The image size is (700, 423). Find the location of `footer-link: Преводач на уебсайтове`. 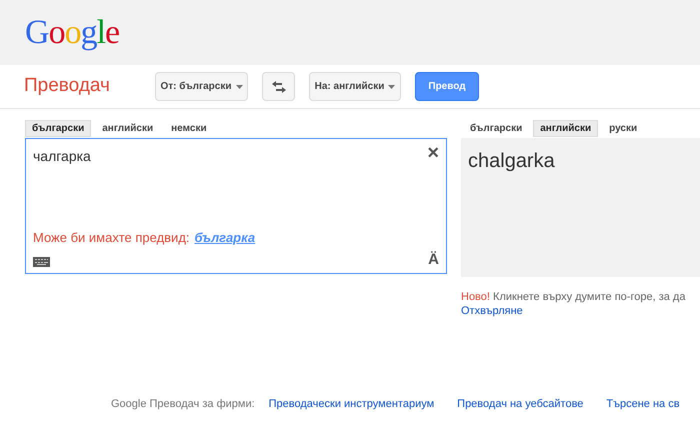

footer-link: Преводач на уебсайтове is located at coordinates (520, 404).